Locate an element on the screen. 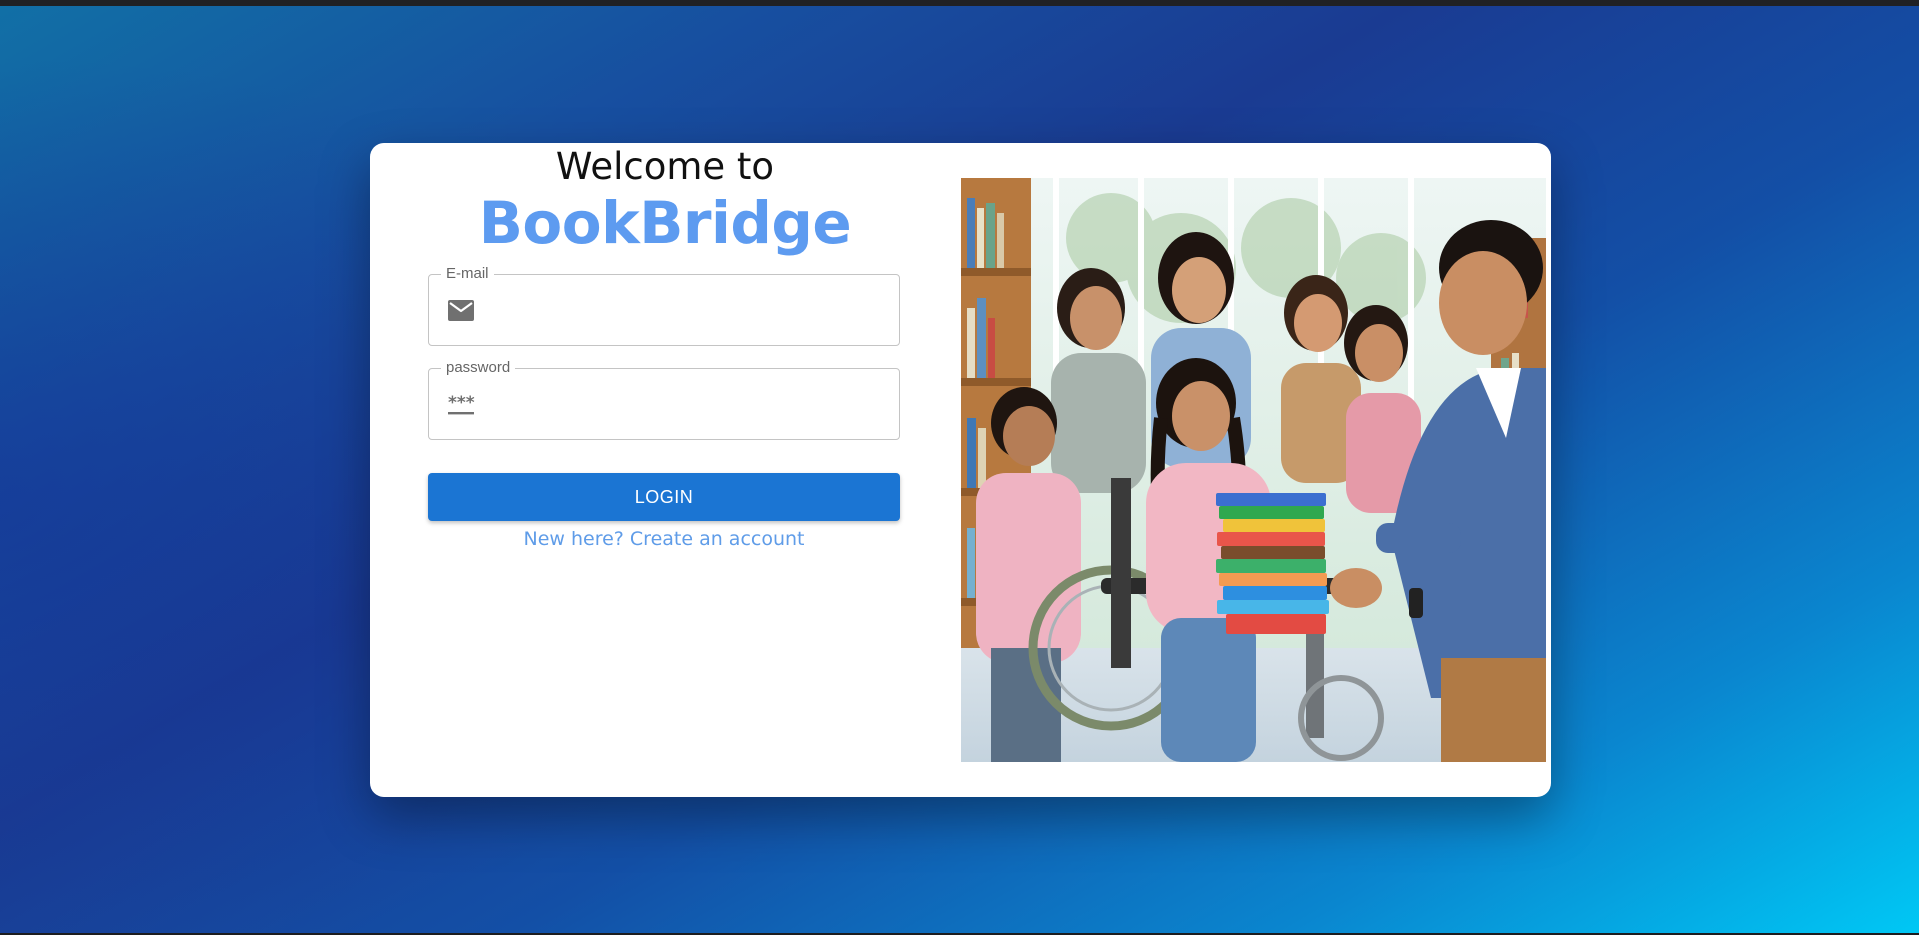 This screenshot has width=1919, height=935. email-field: E-mail is located at coordinates (664, 305).